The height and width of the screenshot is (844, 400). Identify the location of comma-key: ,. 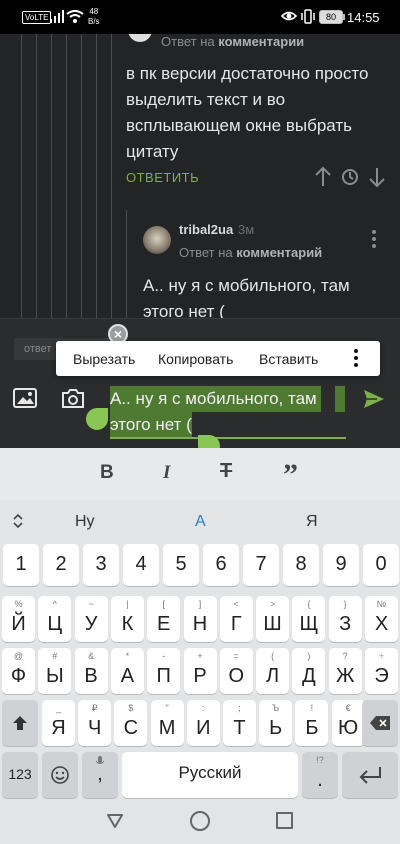
(100, 775).